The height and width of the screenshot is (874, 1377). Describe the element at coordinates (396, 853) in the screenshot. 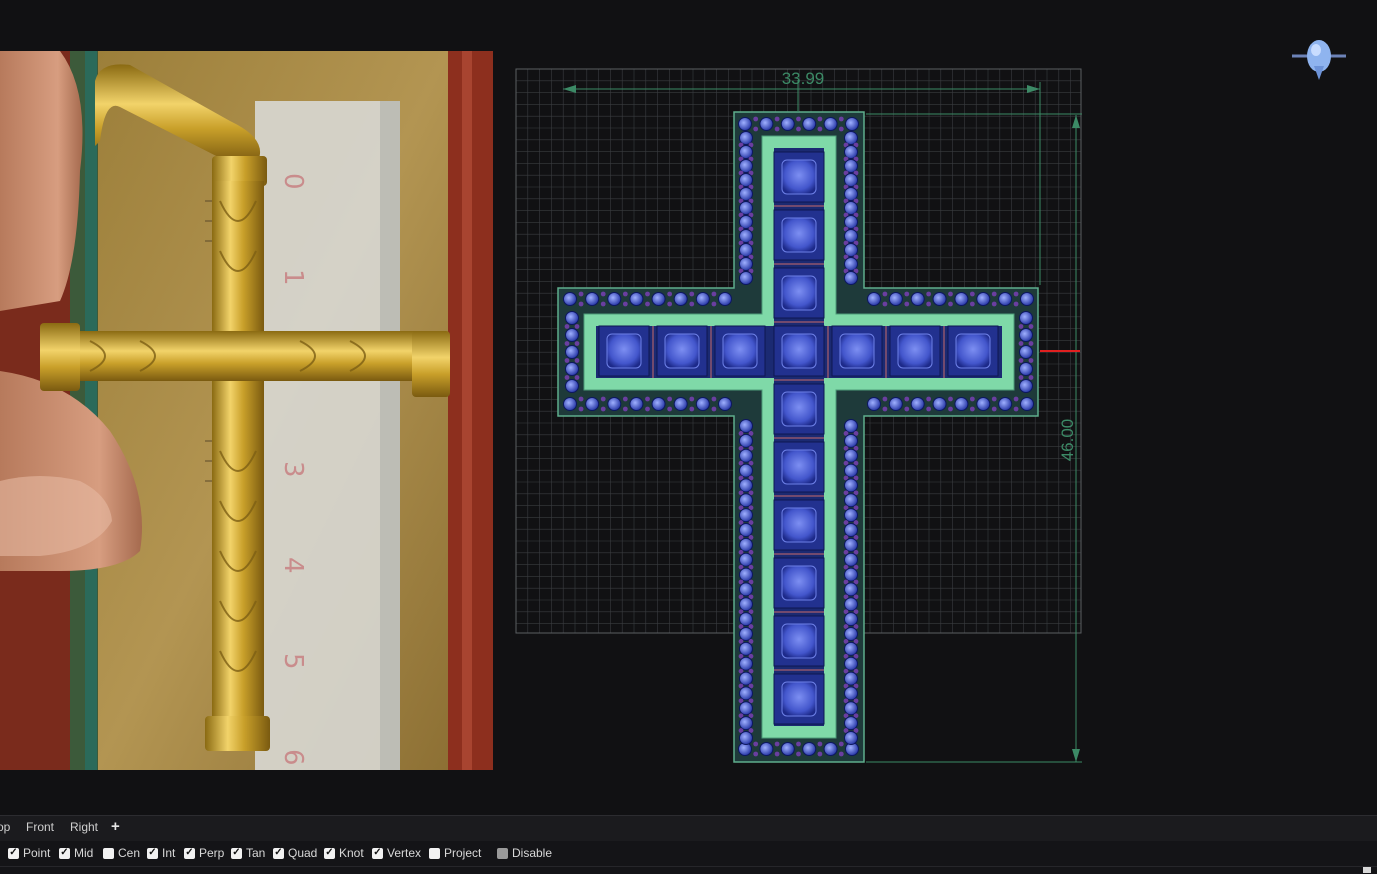

I see `osnap-vertex: ✓ Vertex` at that location.